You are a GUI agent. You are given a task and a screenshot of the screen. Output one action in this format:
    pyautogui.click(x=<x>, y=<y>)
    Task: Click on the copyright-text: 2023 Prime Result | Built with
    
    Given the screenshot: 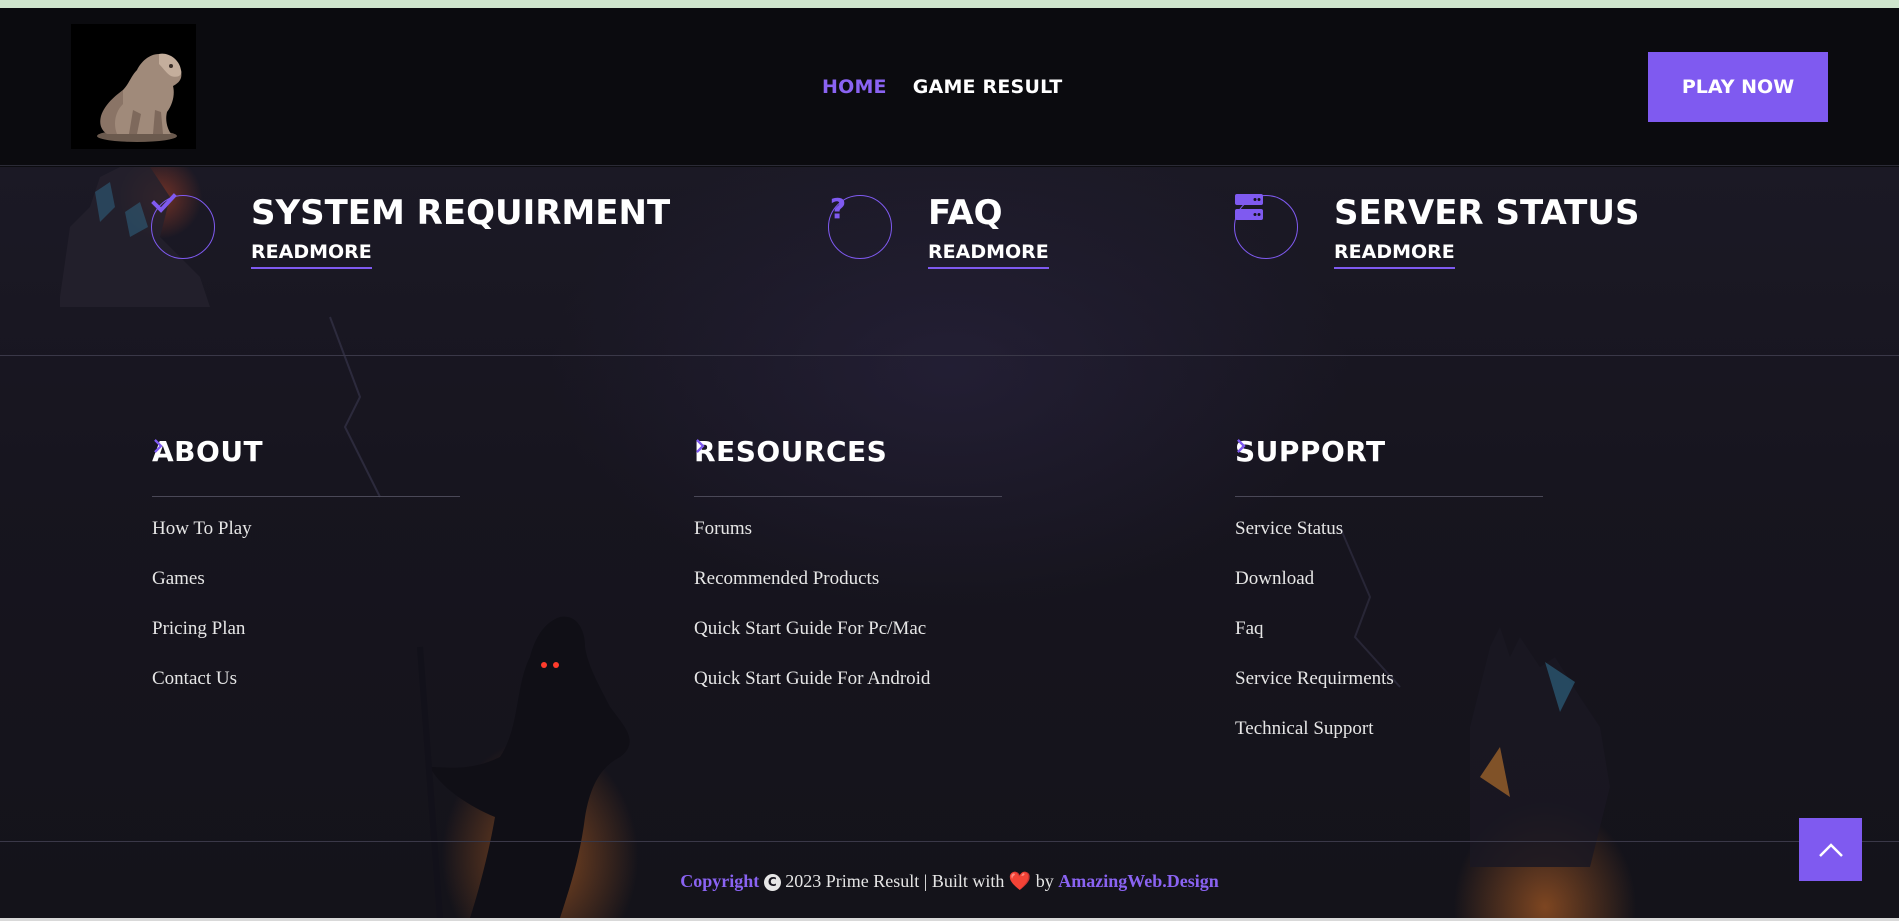 What is the action you would take?
    pyautogui.click(x=894, y=881)
    